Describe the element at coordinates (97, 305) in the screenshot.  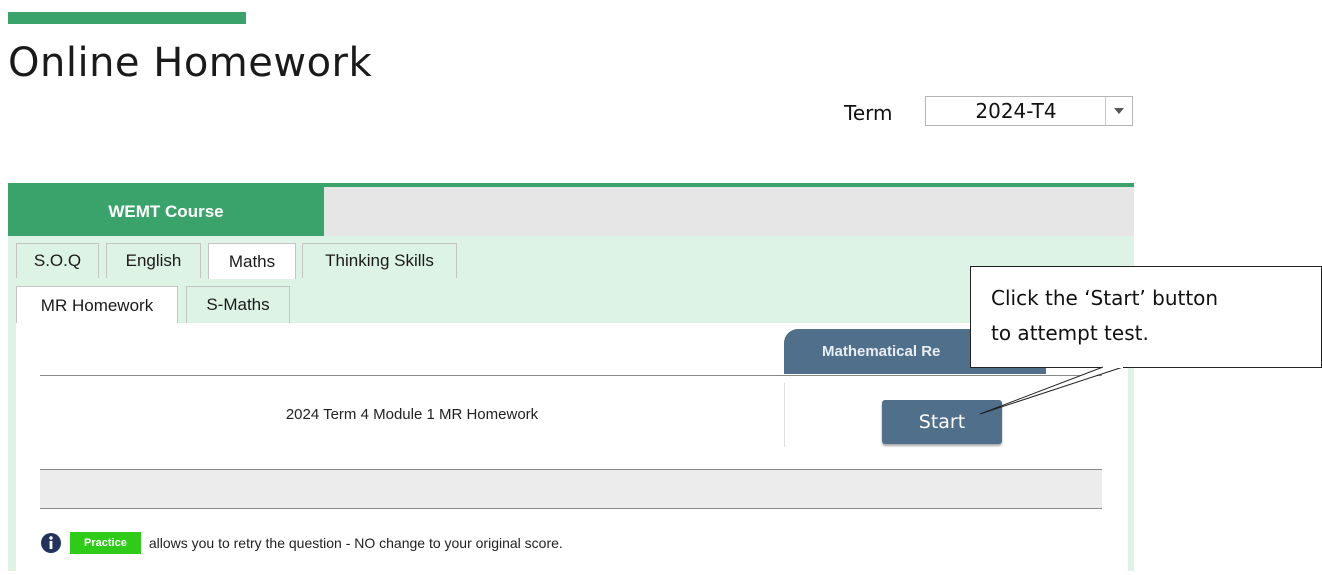
I see `tab-mr-homework: MR Homework` at that location.